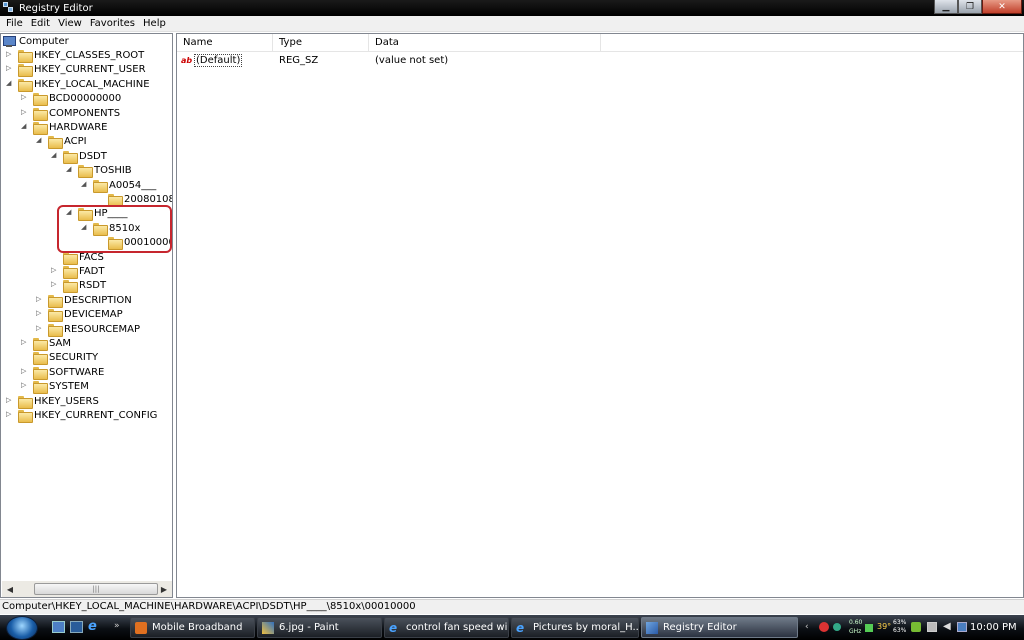 The width and height of the screenshot is (1024, 640). What do you see at coordinates (56, 8) in the screenshot?
I see `window-title: Registry Editor` at bounding box center [56, 8].